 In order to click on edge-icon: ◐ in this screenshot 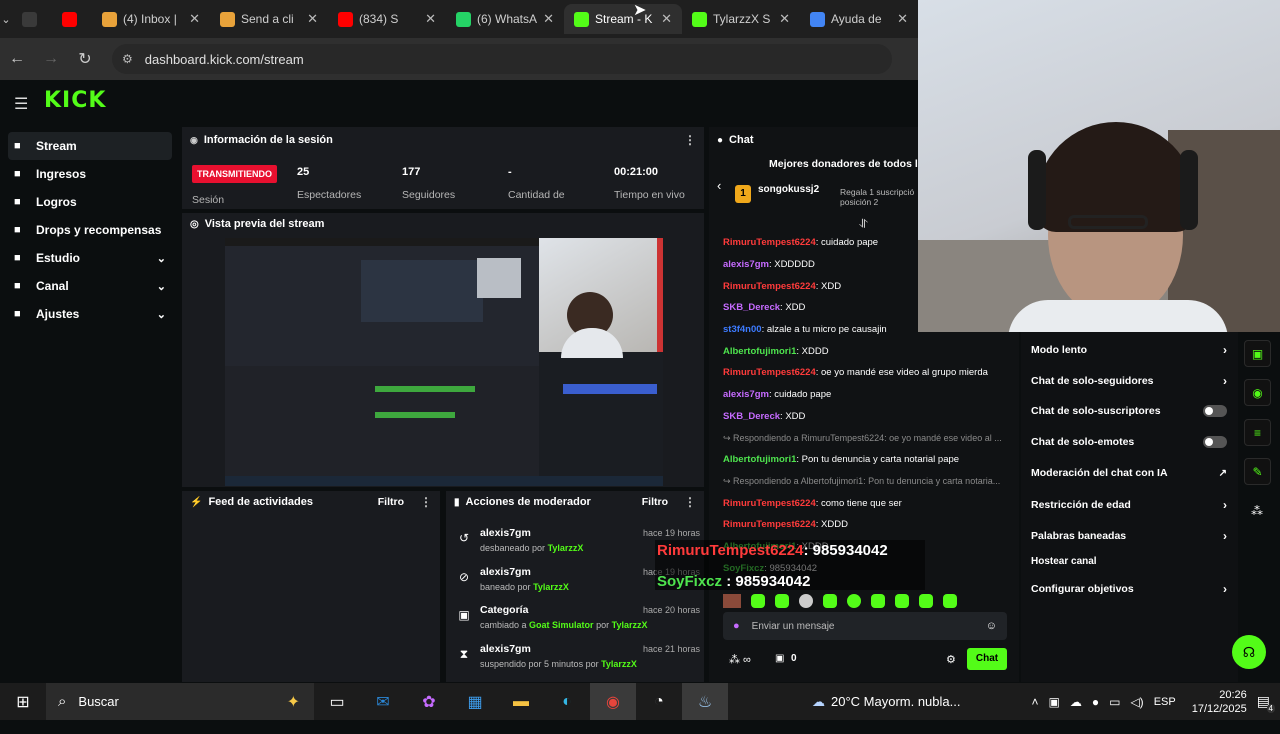, I will do `click(567, 701)`.